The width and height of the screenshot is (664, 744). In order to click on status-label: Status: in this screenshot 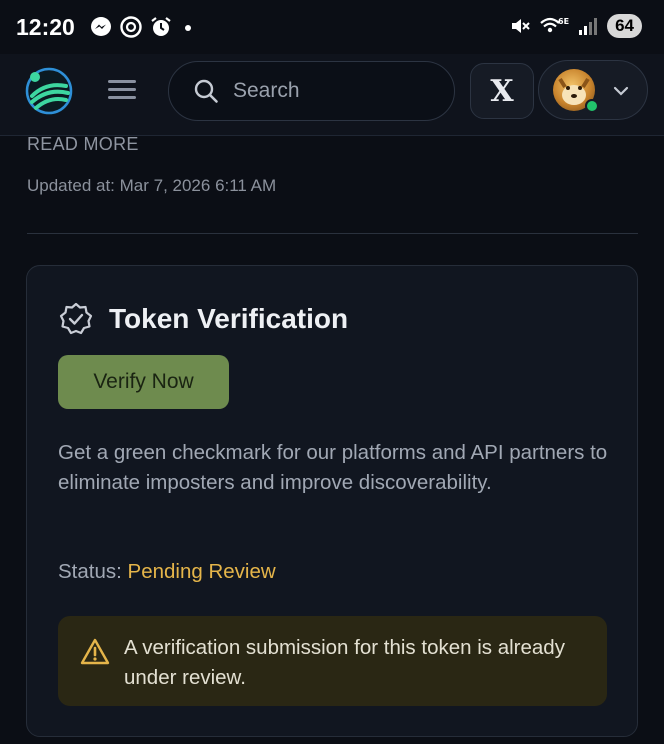, I will do `click(90, 571)`.